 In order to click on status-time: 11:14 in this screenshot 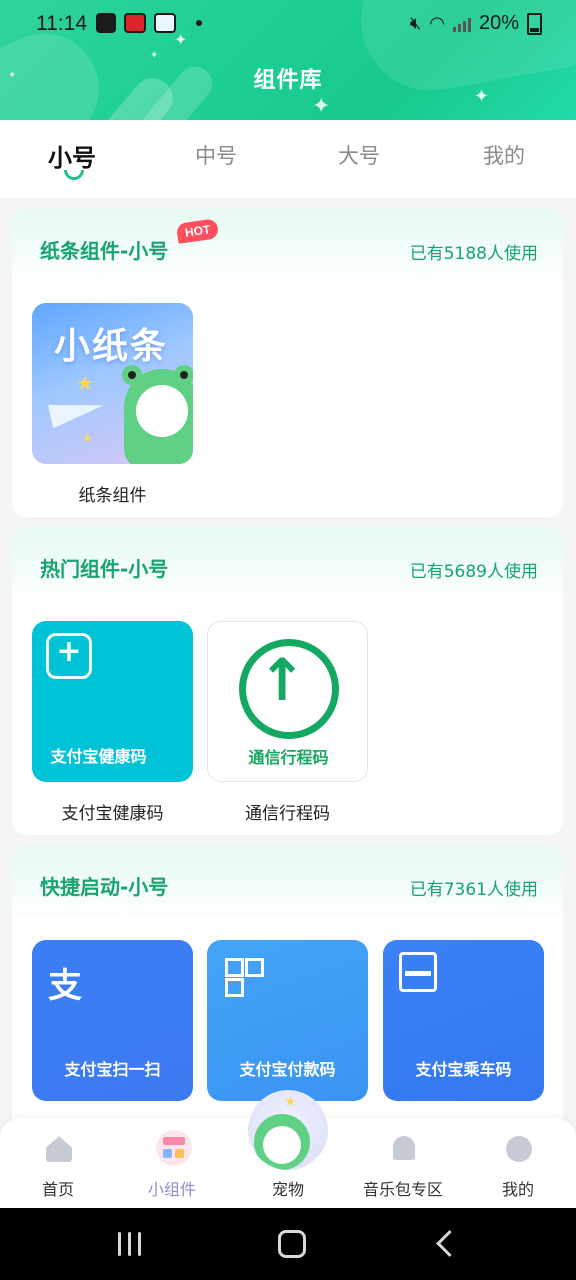, I will do `click(61, 23)`.